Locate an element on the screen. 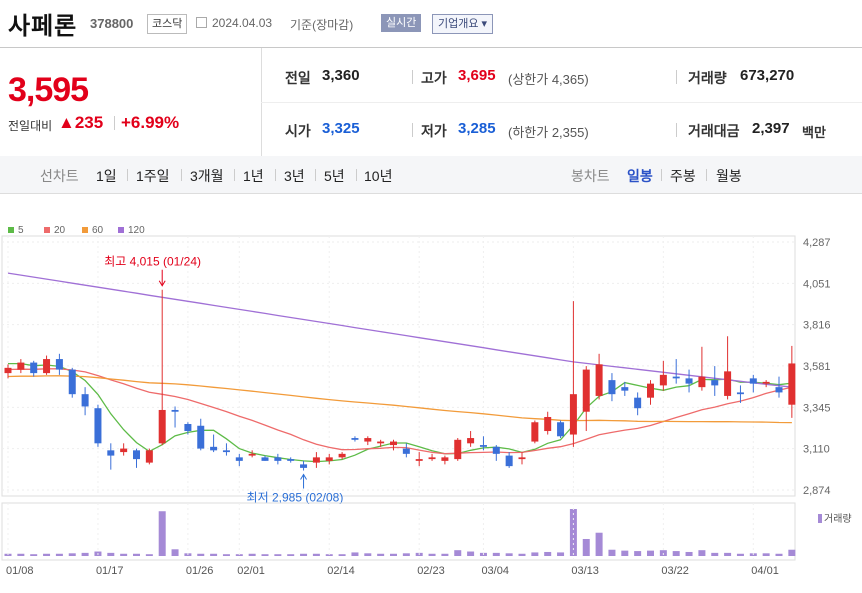  y-tick-label: 3,816 is located at coordinates (817, 326).